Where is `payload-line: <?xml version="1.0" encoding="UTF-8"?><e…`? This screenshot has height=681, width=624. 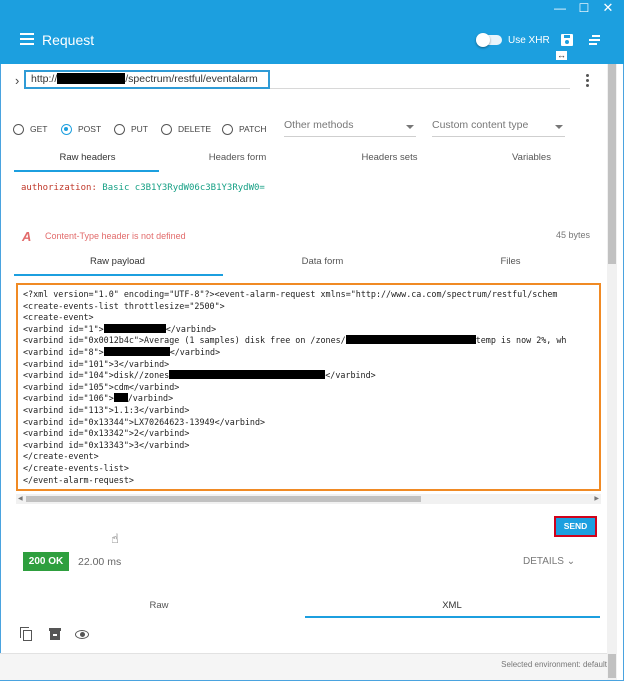
payload-line: <?xml version="1.0" encoding="UTF-8"?><e… is located at coordinates (290, 294).